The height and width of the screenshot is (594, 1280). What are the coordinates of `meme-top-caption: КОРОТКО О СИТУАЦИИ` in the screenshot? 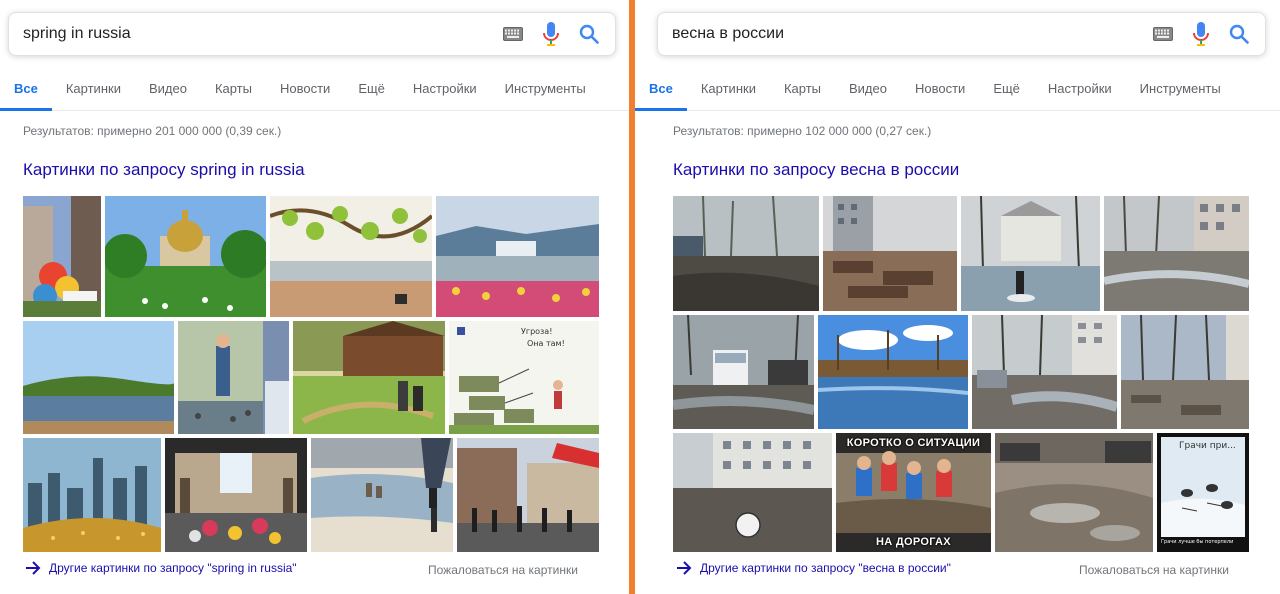 It's located at (913, 443).